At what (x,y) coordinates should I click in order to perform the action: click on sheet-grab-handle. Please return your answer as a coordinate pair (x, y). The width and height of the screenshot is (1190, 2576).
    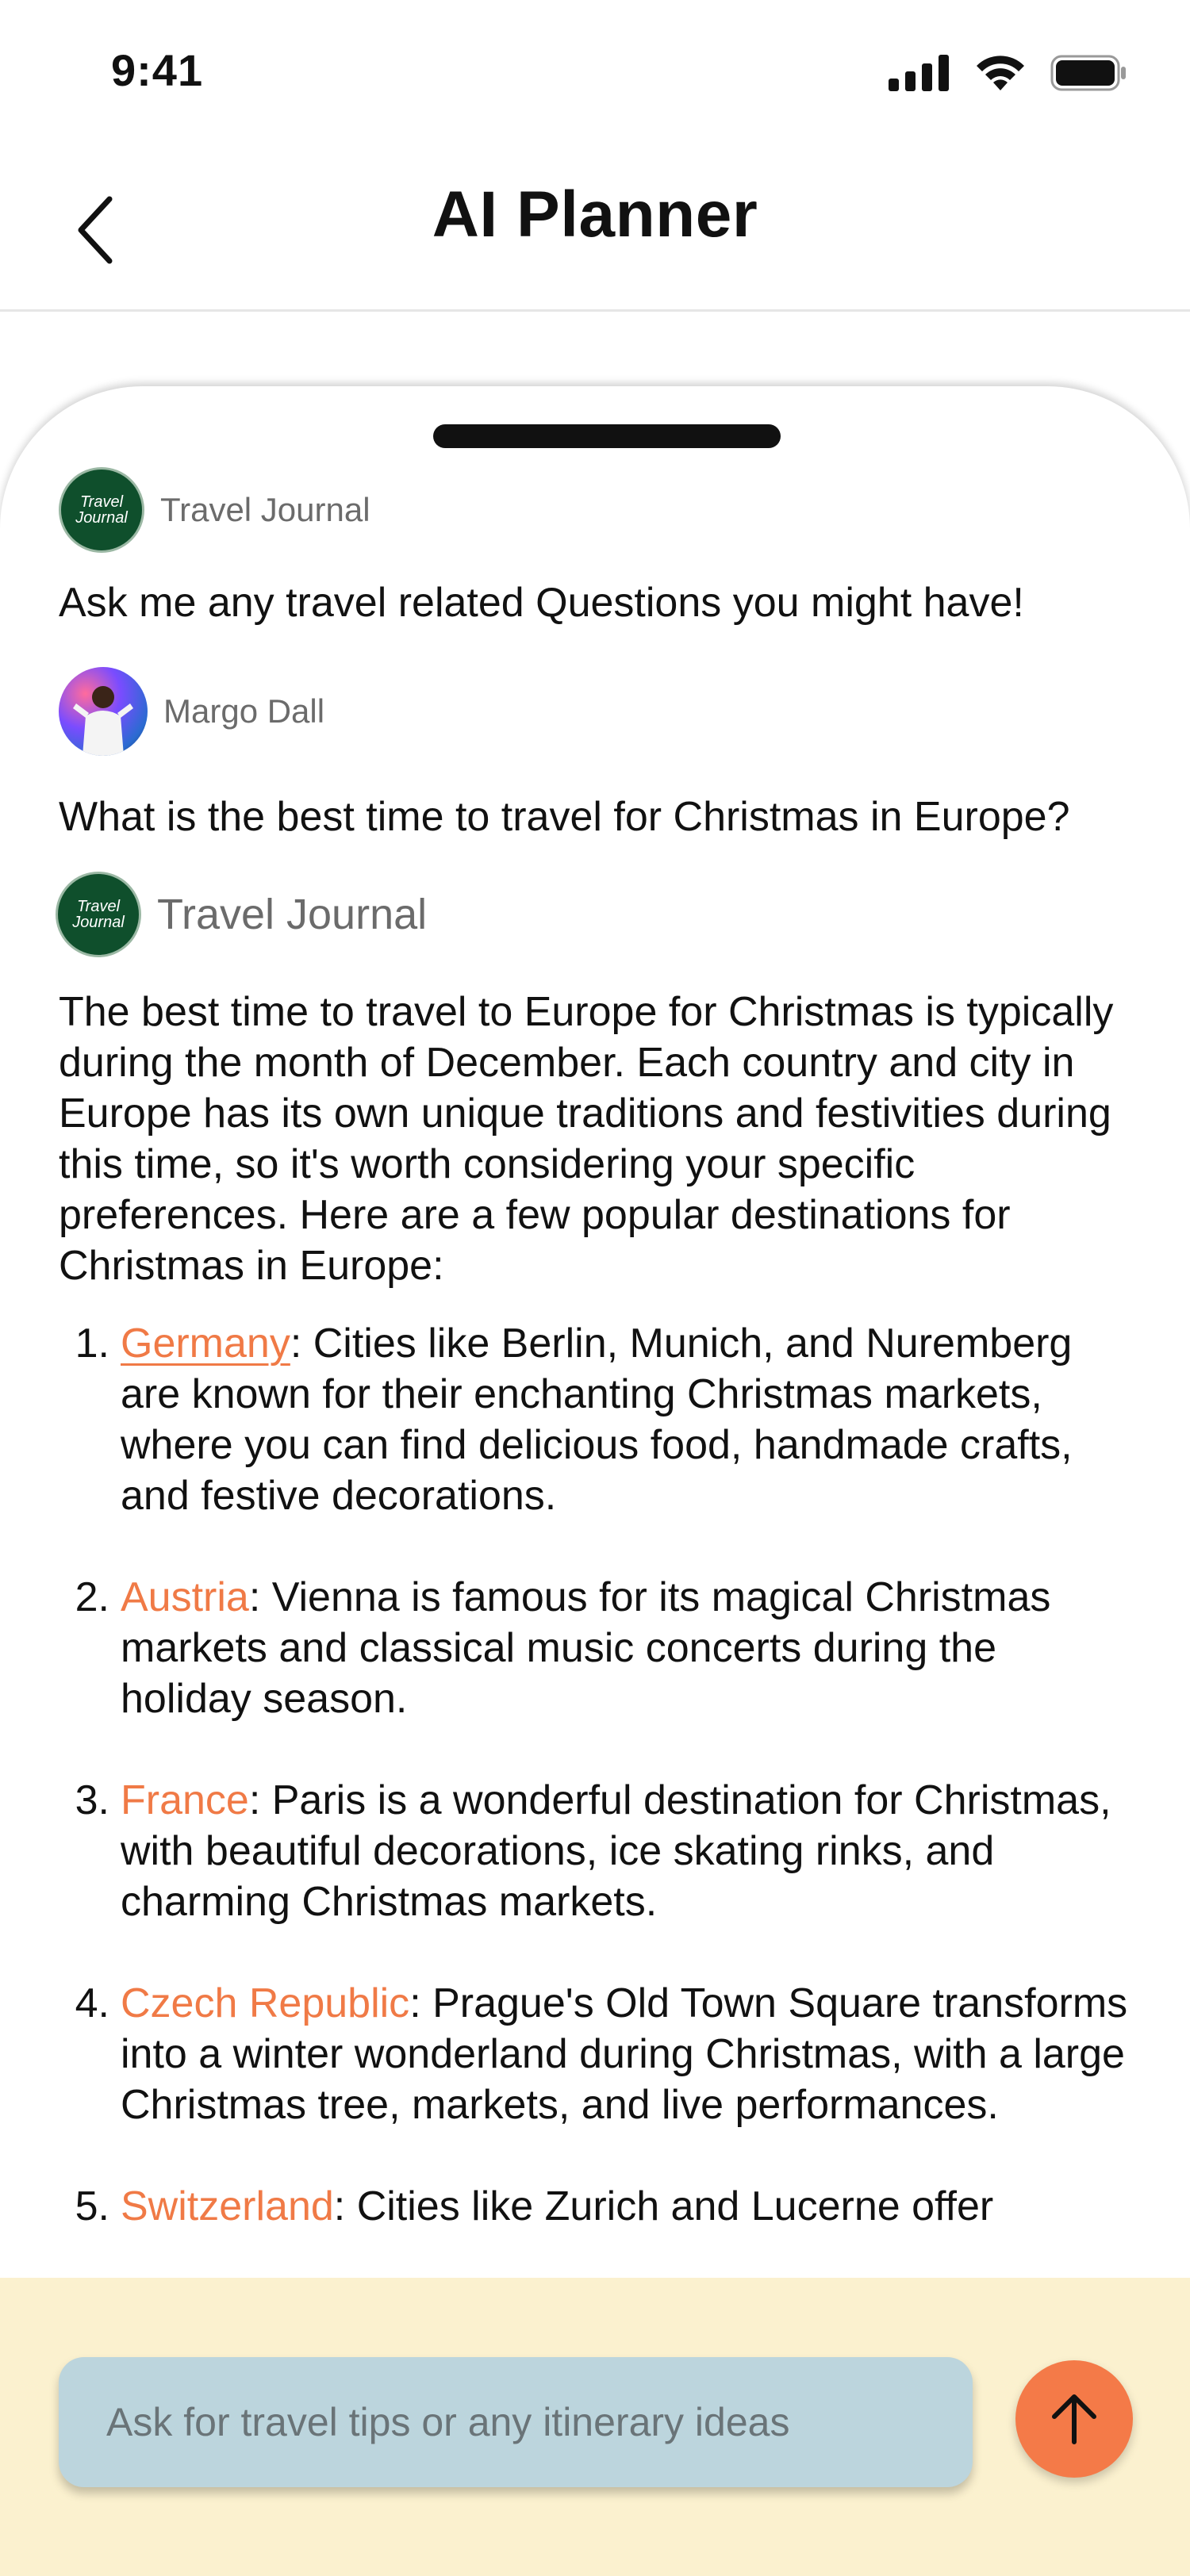
    Looking at the image, I should click on (607, 436).